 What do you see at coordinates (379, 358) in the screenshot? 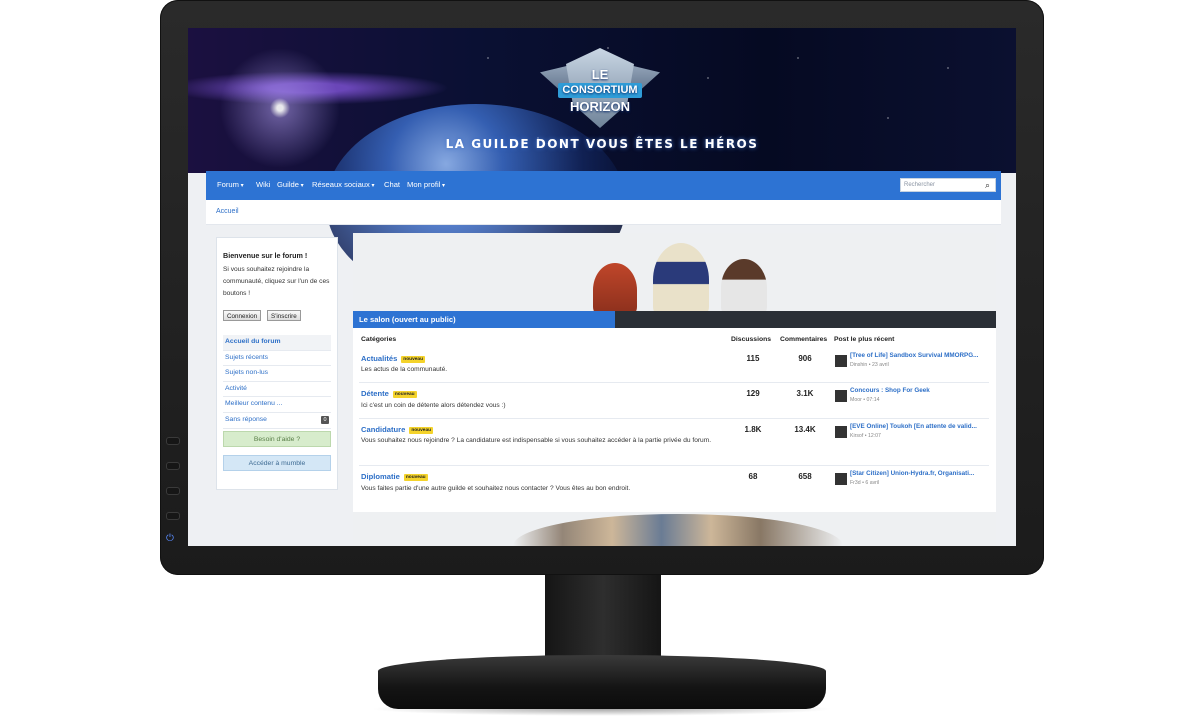
I see `category-name: Actualités` at bounding box center [379, 358].